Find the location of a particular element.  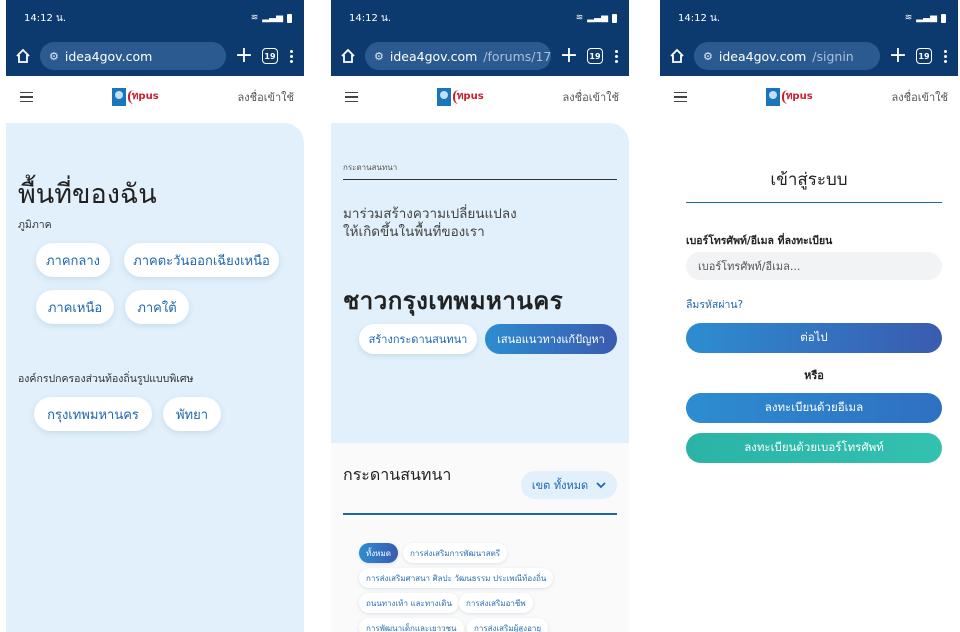

district-filter-label: เขต ทั้งหมด is located at coordinates (560, 485).